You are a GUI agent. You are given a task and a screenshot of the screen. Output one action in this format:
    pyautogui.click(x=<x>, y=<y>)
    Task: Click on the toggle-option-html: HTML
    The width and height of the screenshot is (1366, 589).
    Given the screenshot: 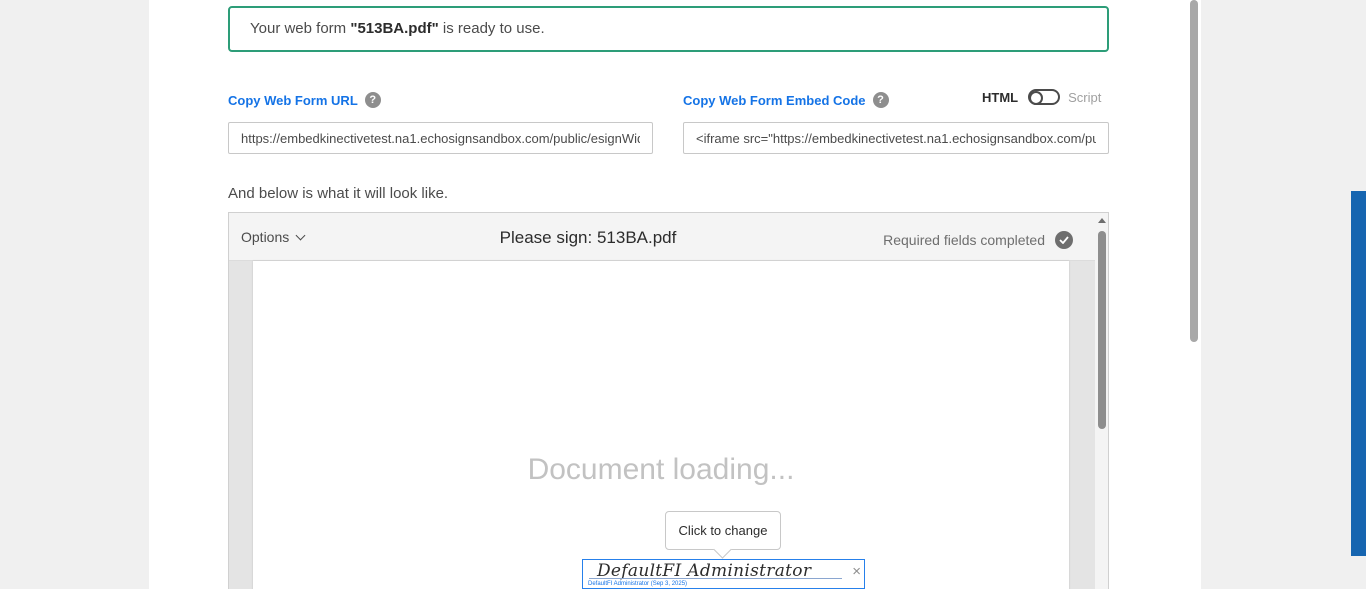 What is the action you would take?
    pyautogui.click(x=1000, y=97)
    